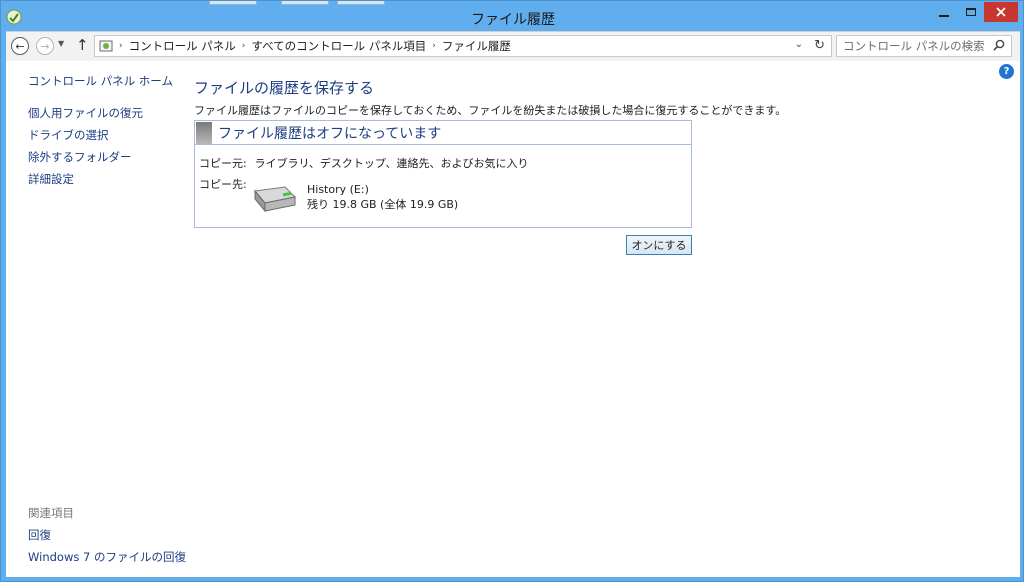  Describe the element at coordinates (659, 245) in the screenshot. I see `turn-on-button: オンにする` at that location.